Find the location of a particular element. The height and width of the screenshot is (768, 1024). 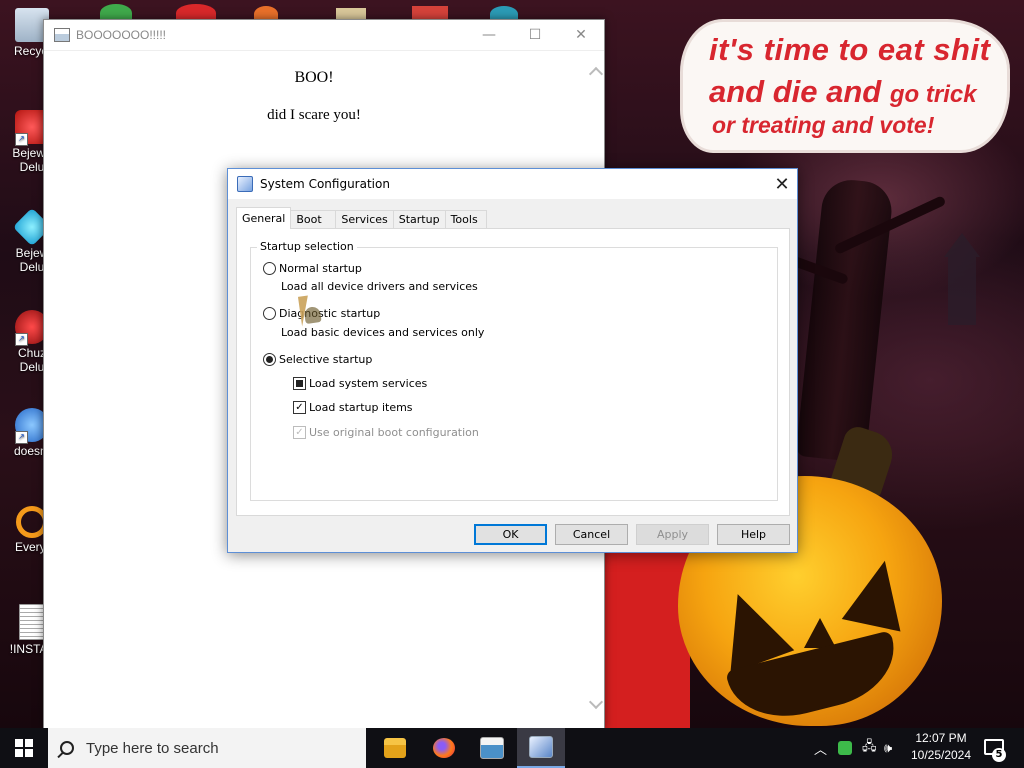

checkbox-label: Use original boot configuration is located at coordinates (394, 432).